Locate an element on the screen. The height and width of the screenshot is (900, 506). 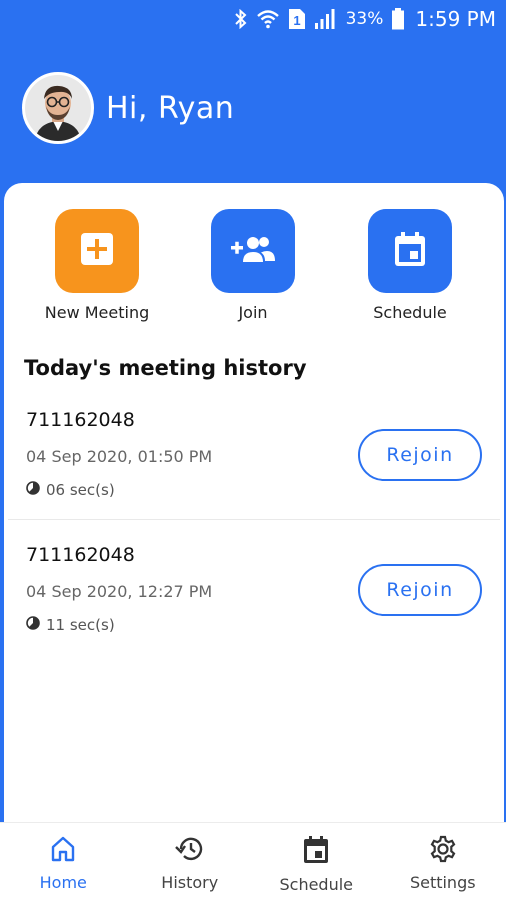
new-meeting-label: New Meeting is located at coordinates (97, 312).